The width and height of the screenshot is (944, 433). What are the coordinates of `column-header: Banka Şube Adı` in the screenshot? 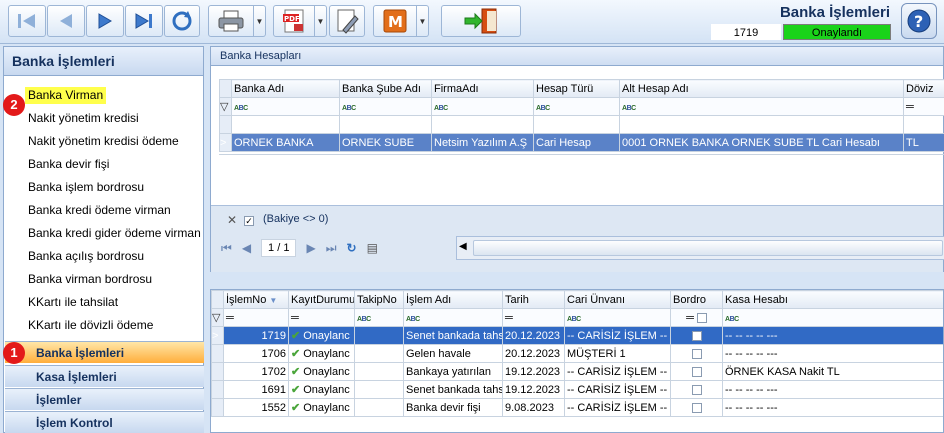 It's located at (385, 88).